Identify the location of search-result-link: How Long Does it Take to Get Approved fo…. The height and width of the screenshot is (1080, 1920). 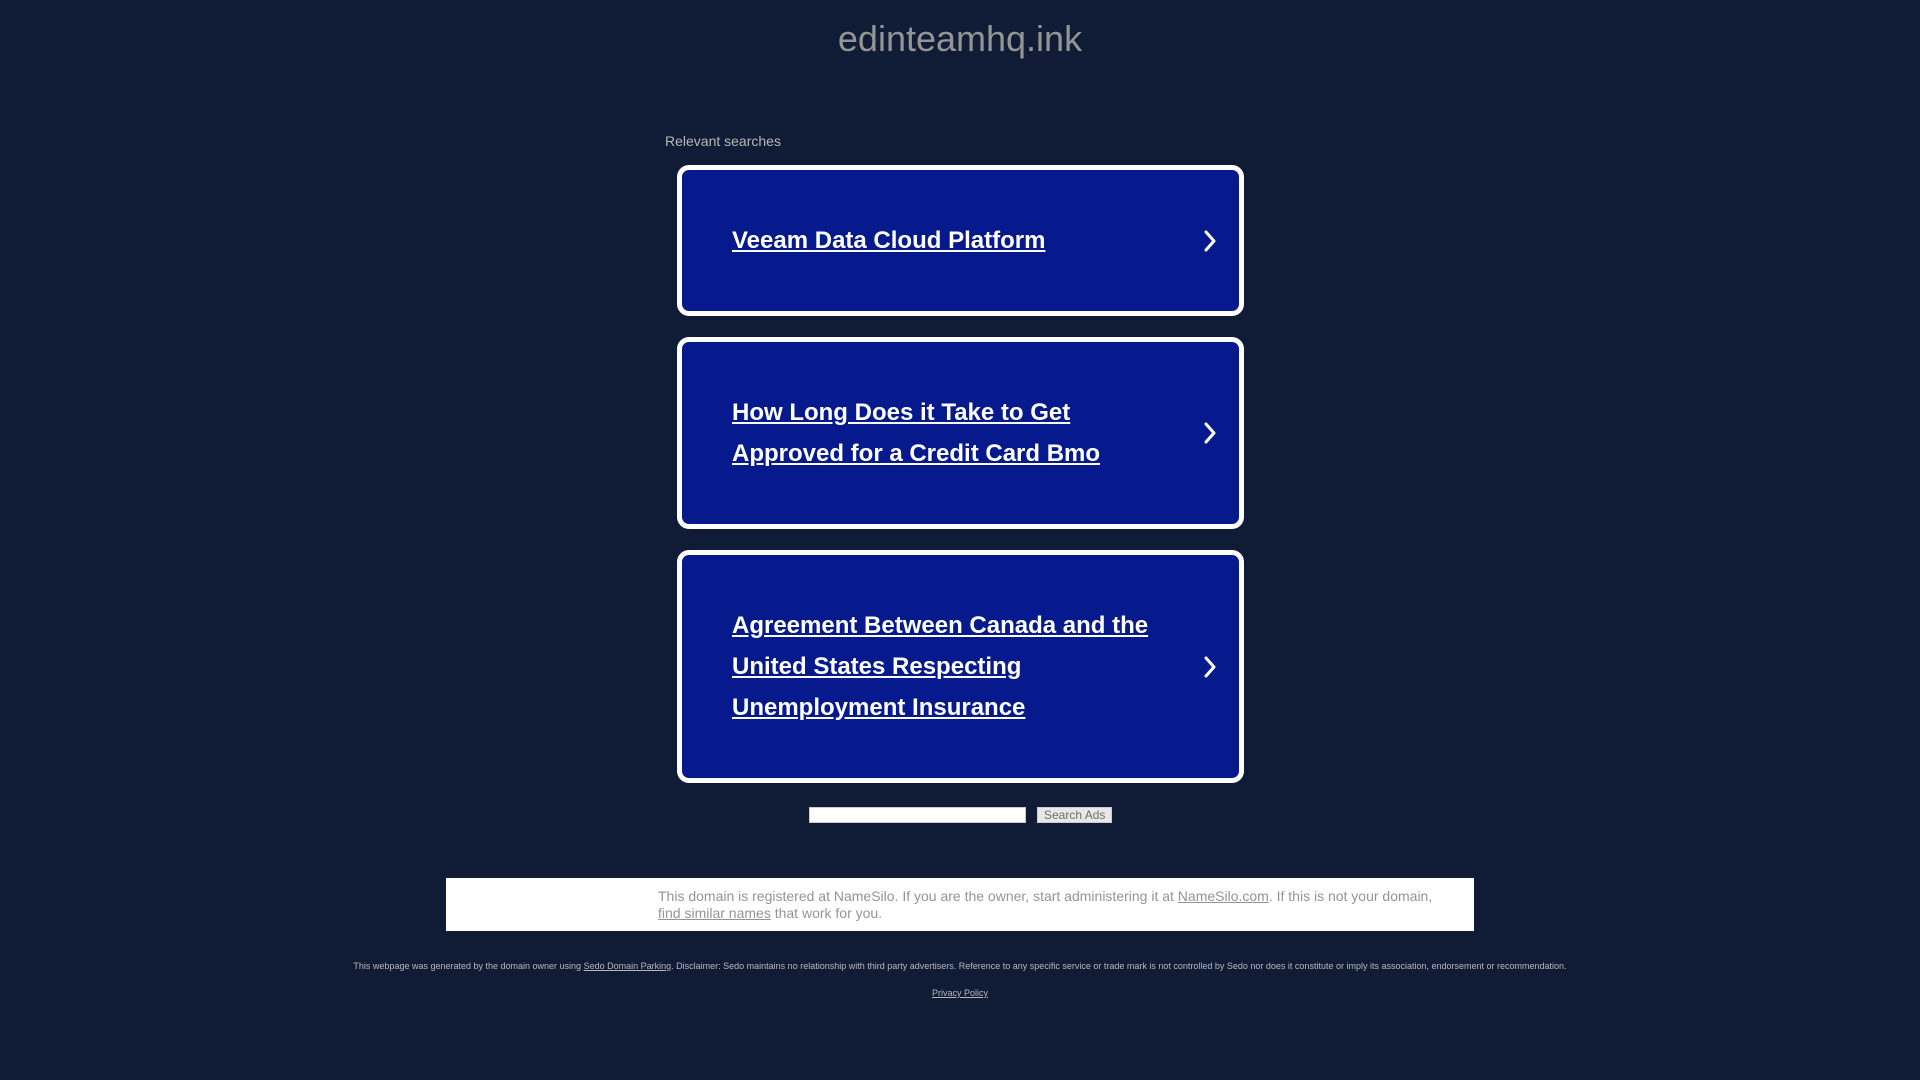
(957, 433).